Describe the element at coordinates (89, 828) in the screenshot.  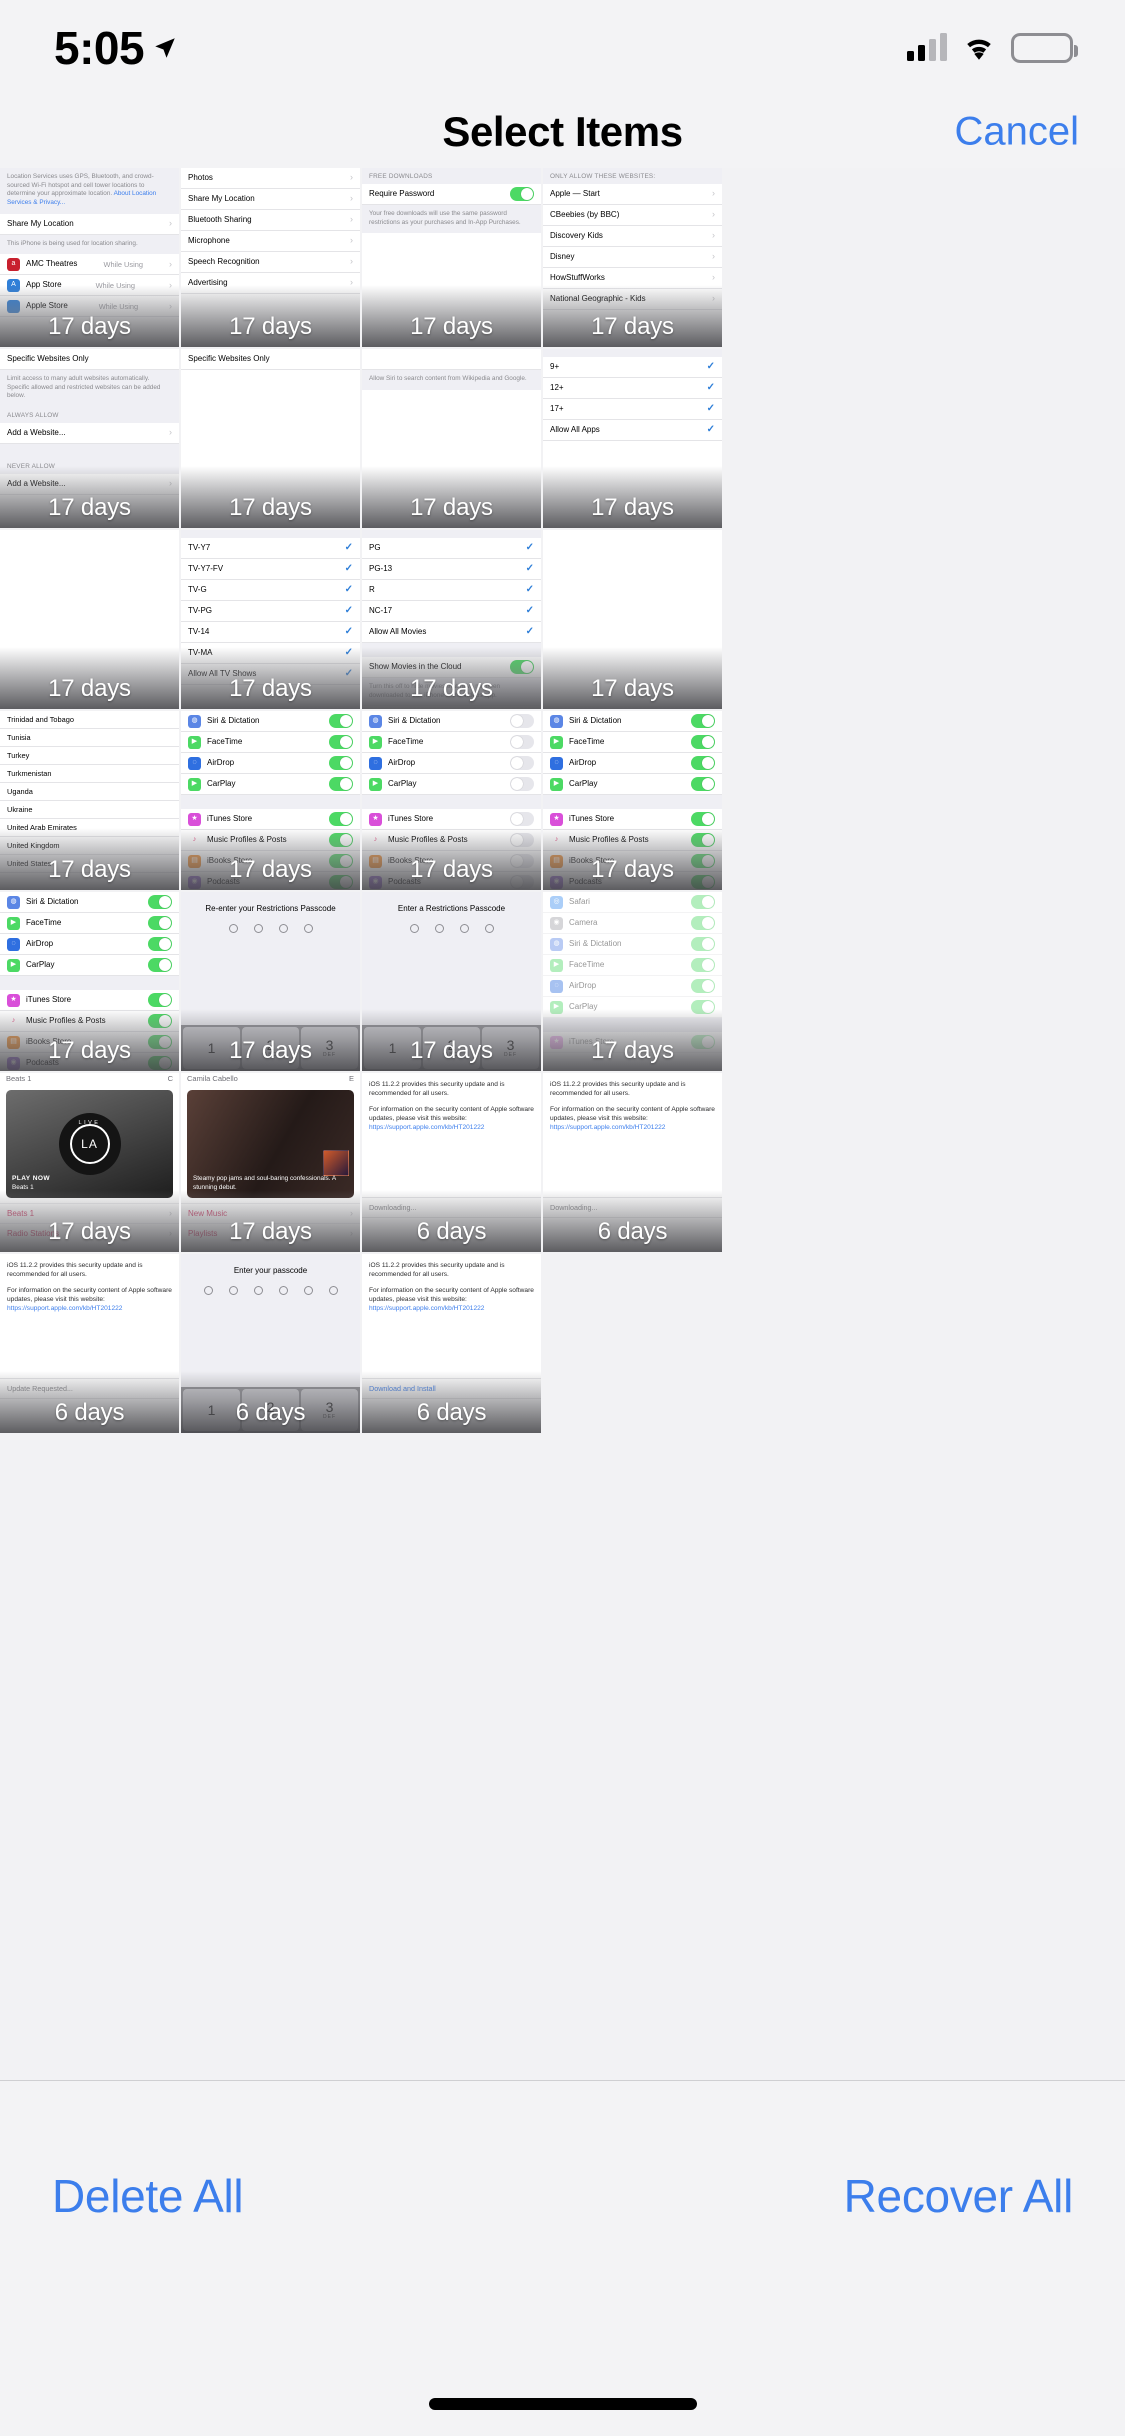
I see `list-row: United Arab Emirates` at that location.